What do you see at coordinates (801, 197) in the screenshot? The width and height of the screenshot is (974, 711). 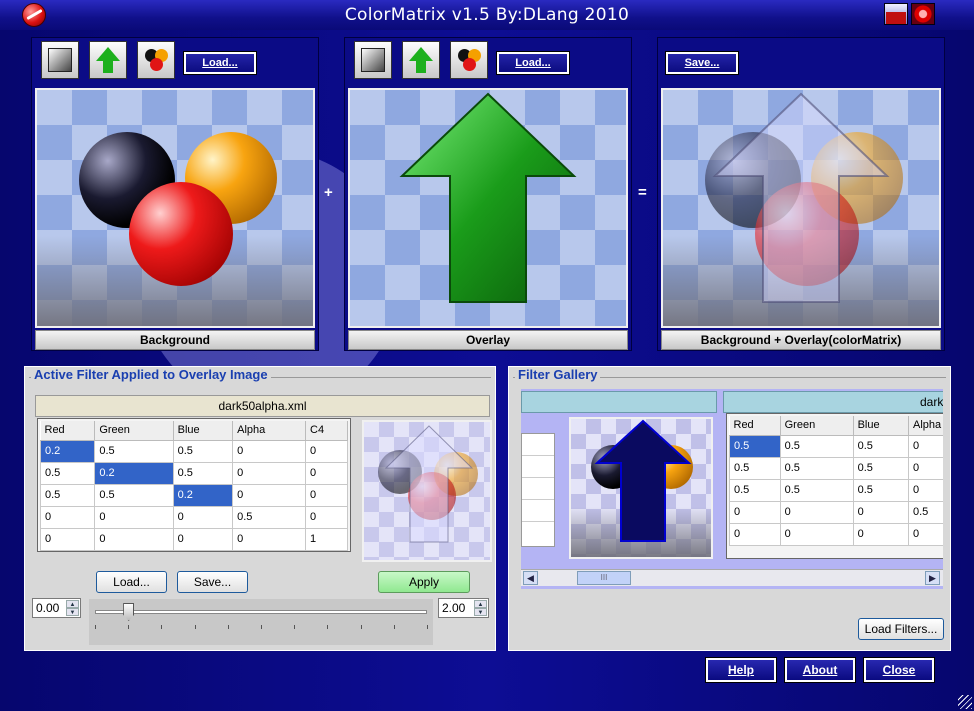 I see `result-arrow-graphic` at bounding box center [801, 197].